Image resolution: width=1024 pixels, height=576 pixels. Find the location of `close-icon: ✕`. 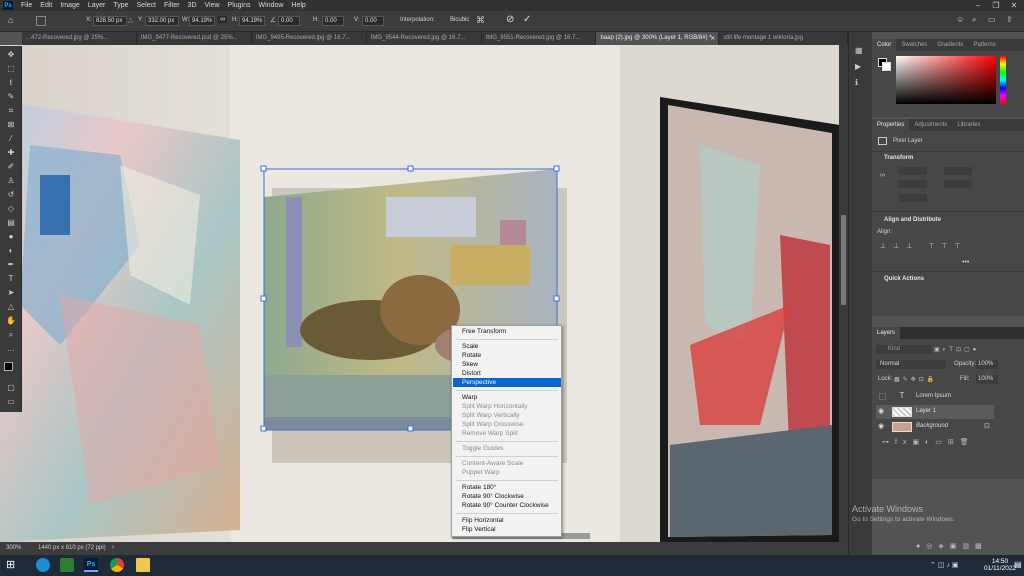

close-icon: ✕ is located at coordinates (1014, 5).